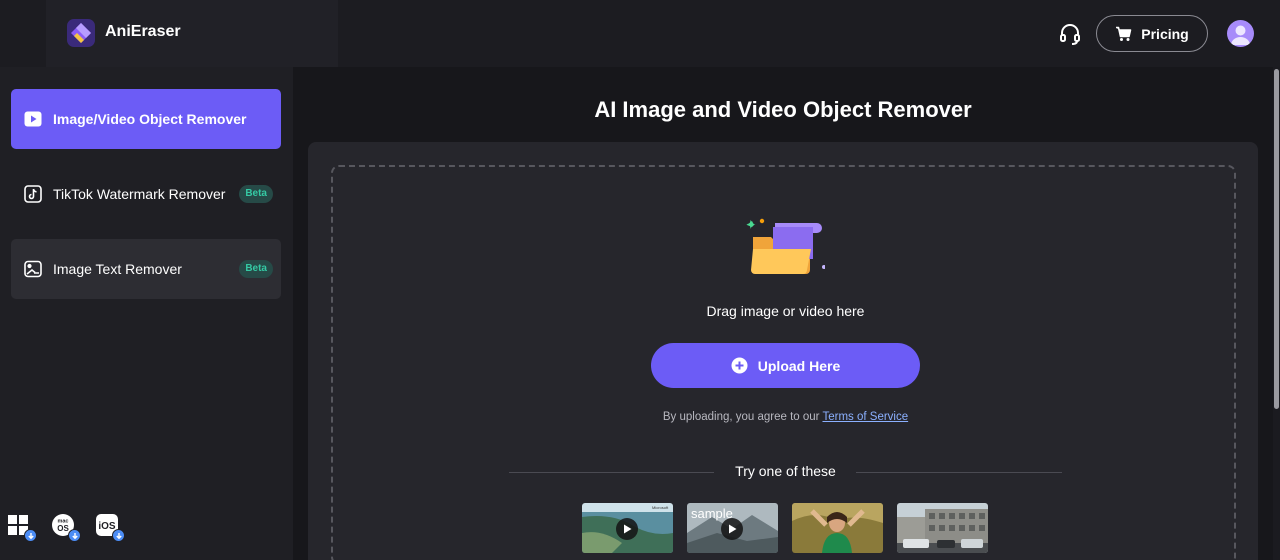 The width and height of the screenshot is (1280, 560). What do you see at coordinates (33, 269) in the screenshot?
I see `image-text-icon` at bounding box center [33, 269].